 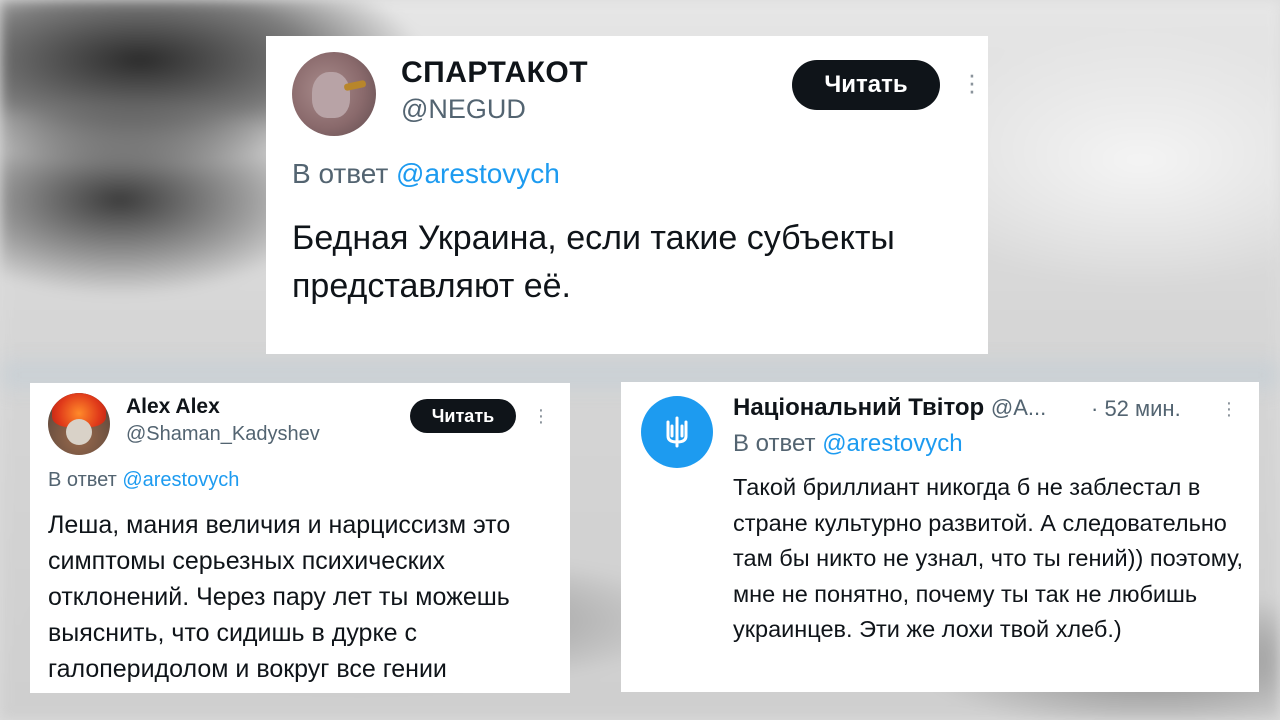 What do you see at coordinates (173, 407) in the screenshot?
I see `author-name: Alex Alex` at bounding box center [173, 407].